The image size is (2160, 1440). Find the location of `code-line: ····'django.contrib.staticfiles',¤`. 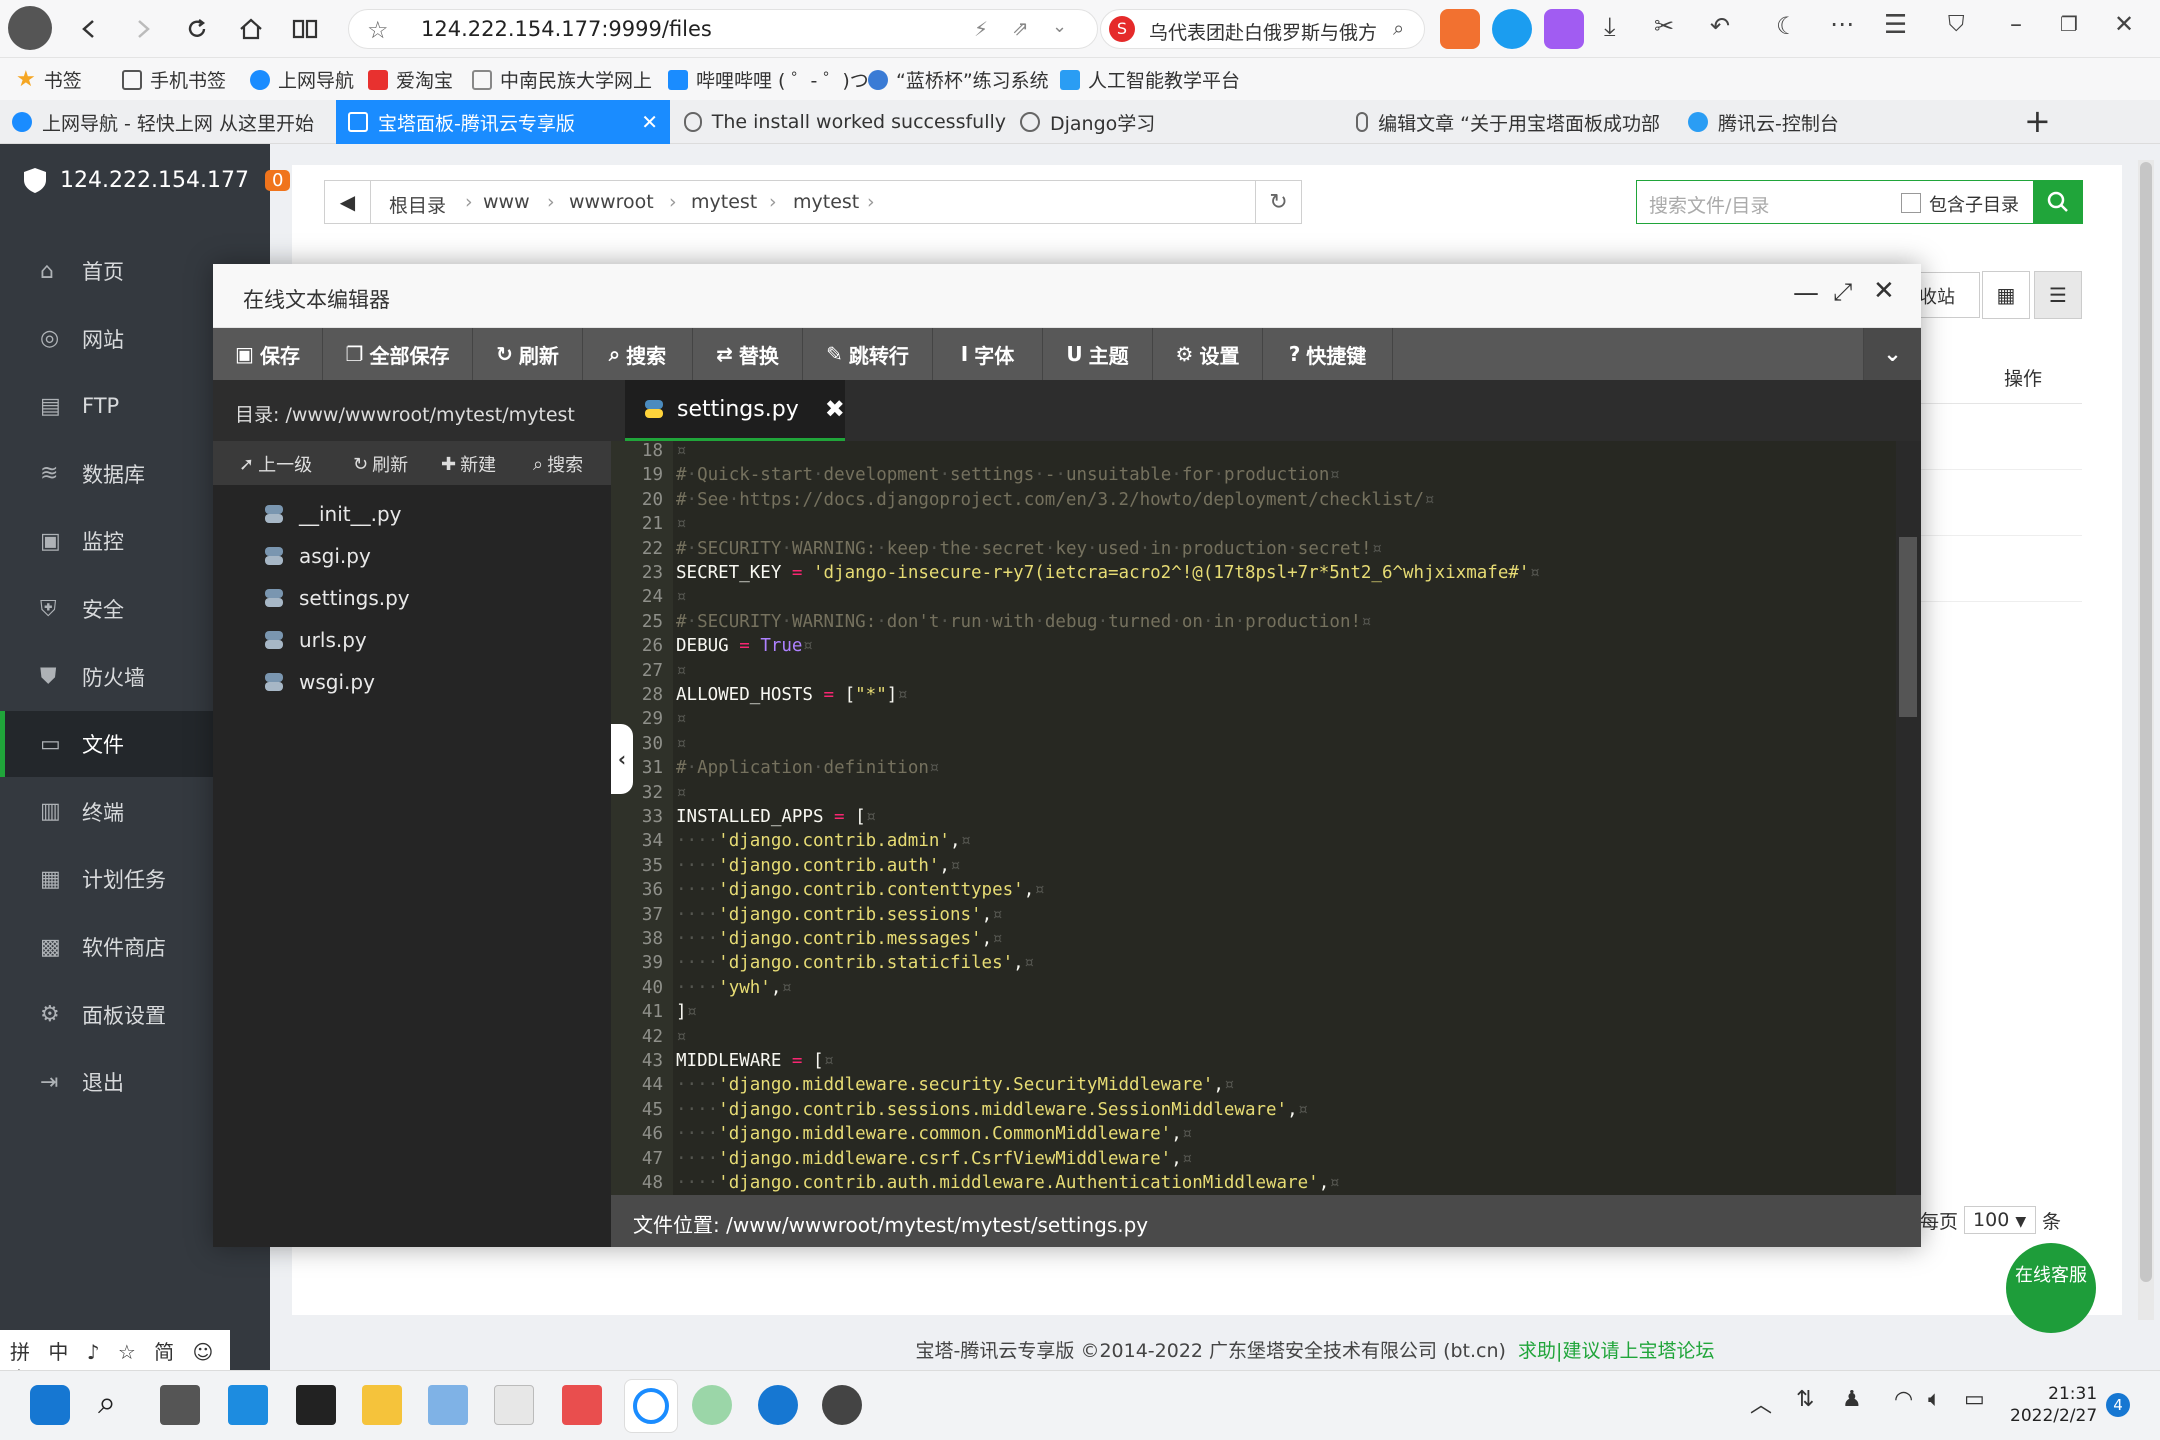

code-line: ····'django.contrib.staticfiles',¤ is located at coordinates (855, 963).